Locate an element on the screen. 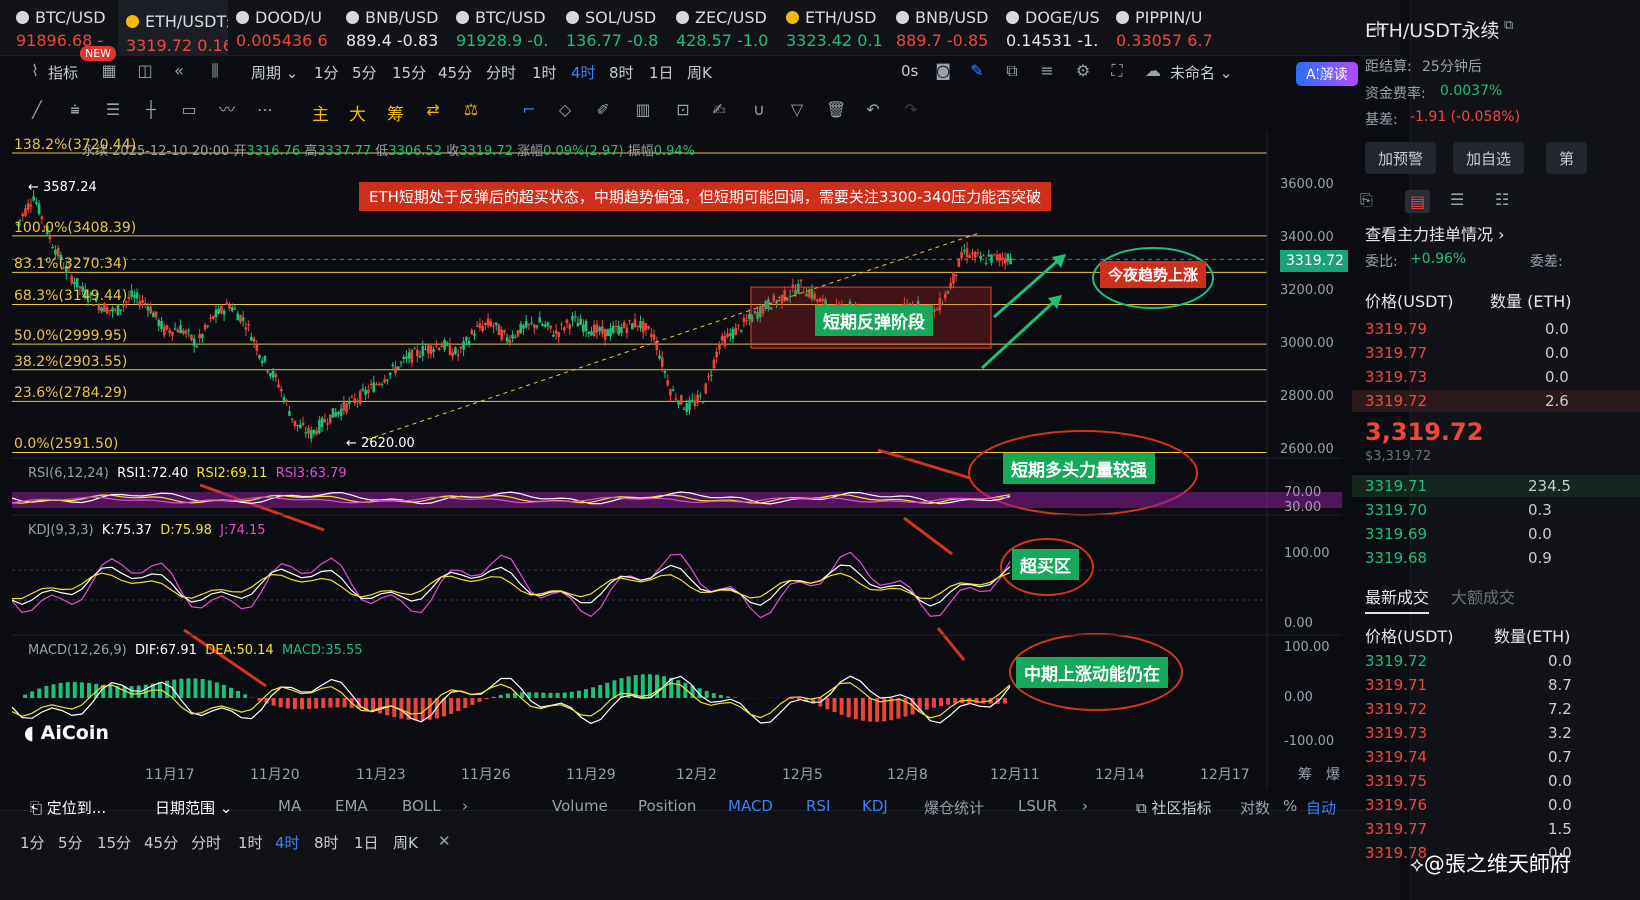 This screenshot has height=900, width=1640. hlines-tool-icon: ☰ is located at coordinates (113, 110).